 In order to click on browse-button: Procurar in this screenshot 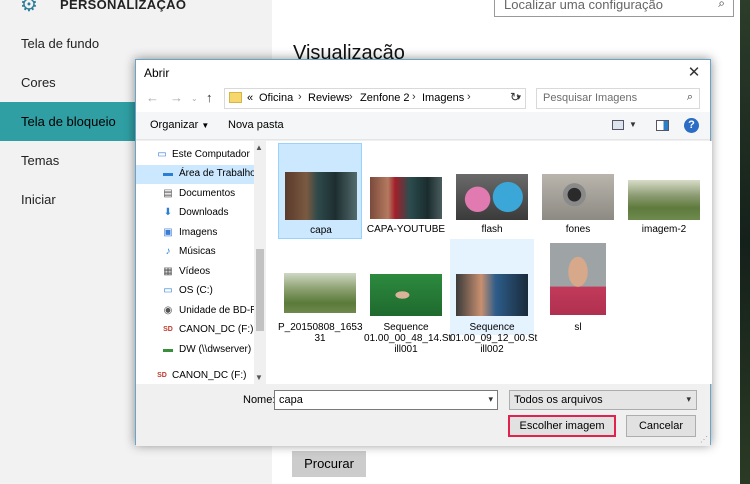, I will do `click(329, 464)`.